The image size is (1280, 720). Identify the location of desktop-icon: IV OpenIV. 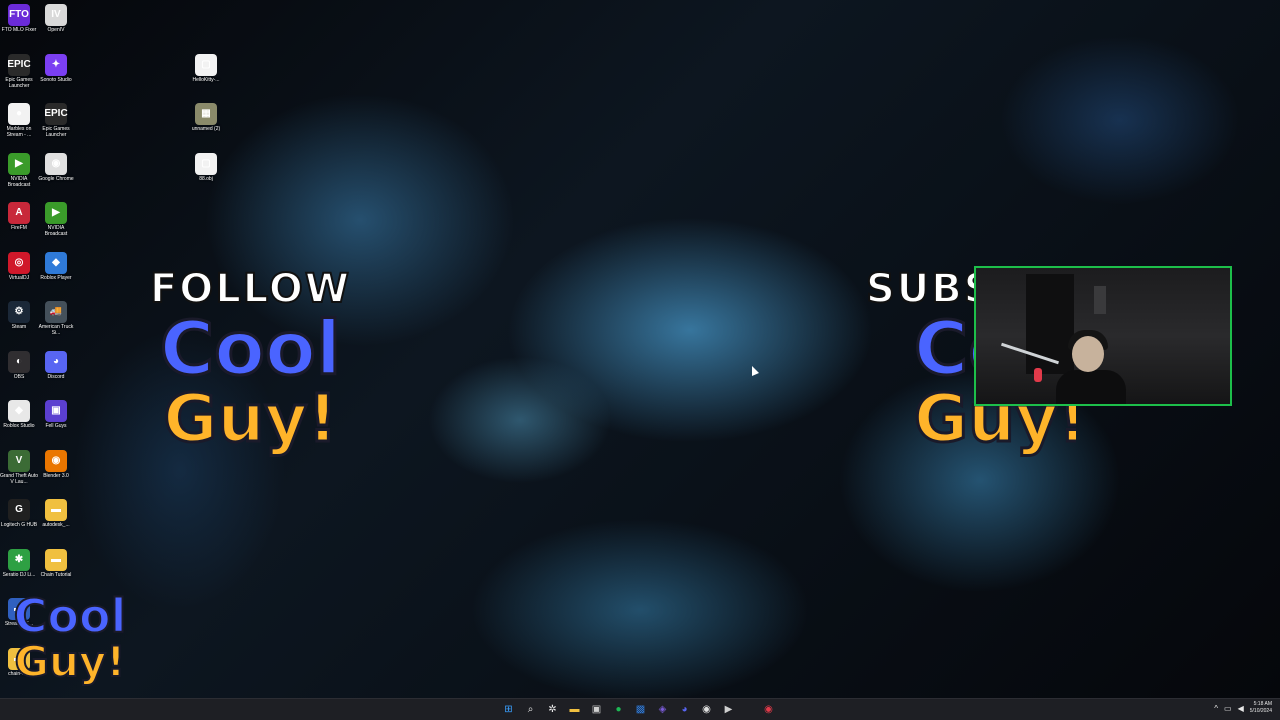
(56, 18).